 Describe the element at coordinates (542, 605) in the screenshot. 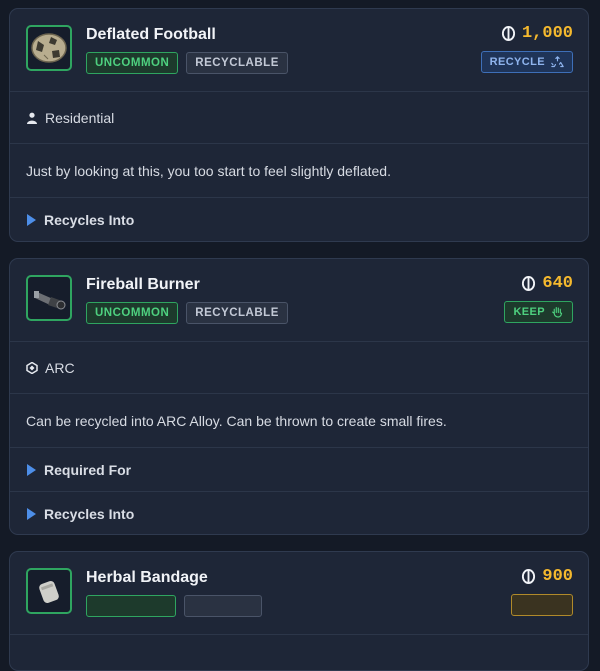

I see `action-button` at that location.